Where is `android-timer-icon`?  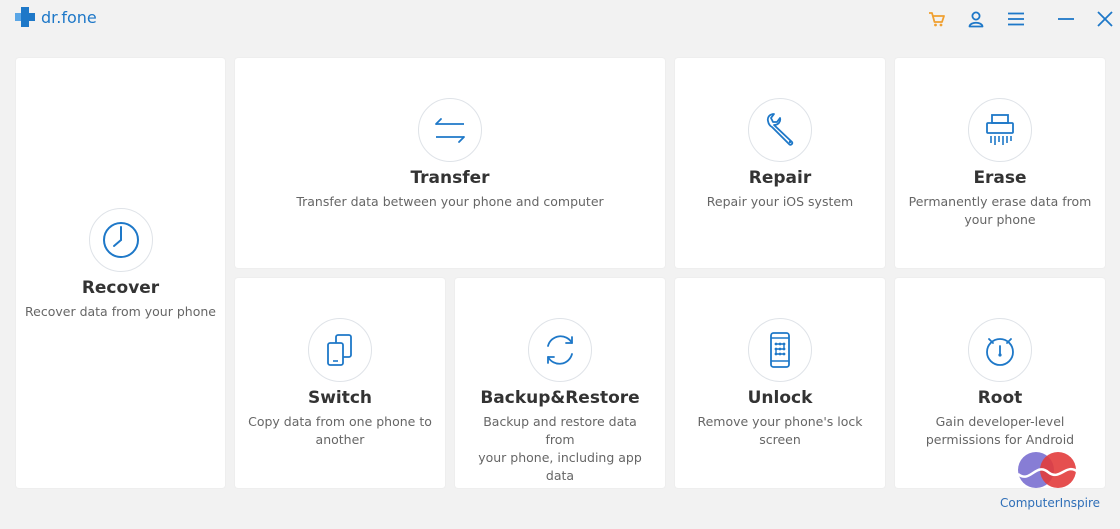
android-timer-icon is located at coordinates (1000, 352).